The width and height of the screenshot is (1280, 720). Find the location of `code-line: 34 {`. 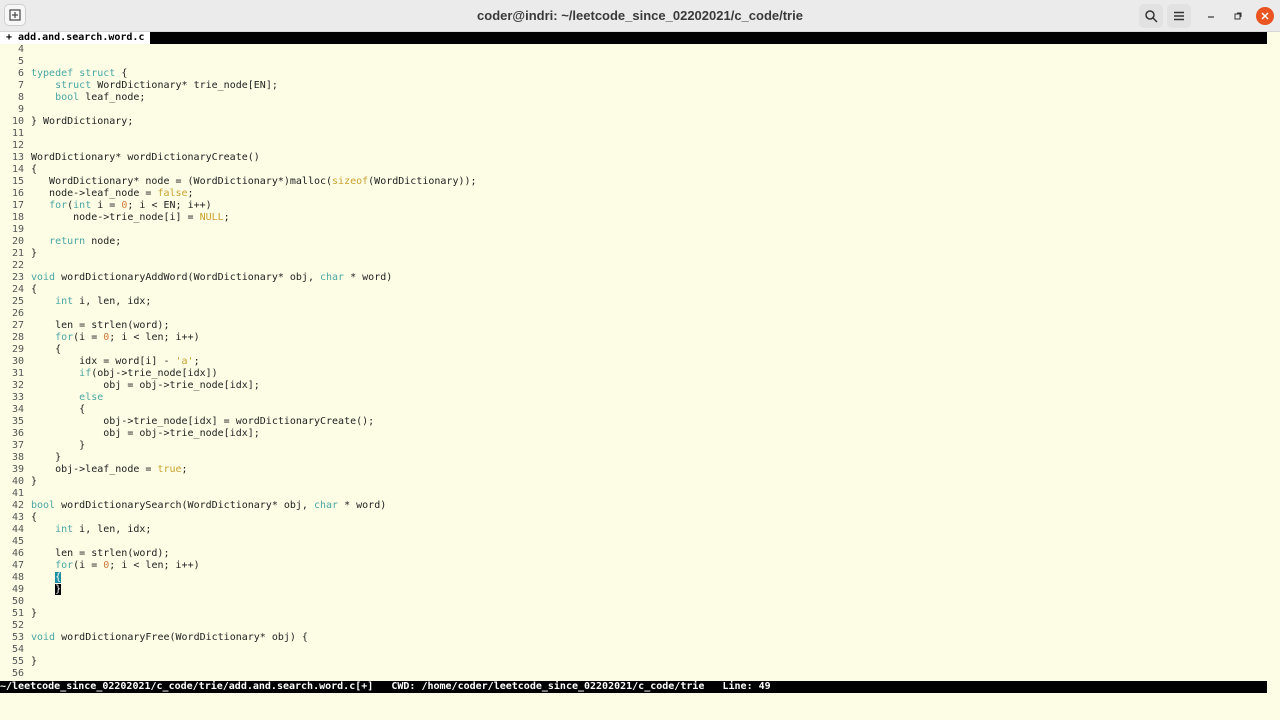

code-line: 34 { is located at coordinates (633, 410).